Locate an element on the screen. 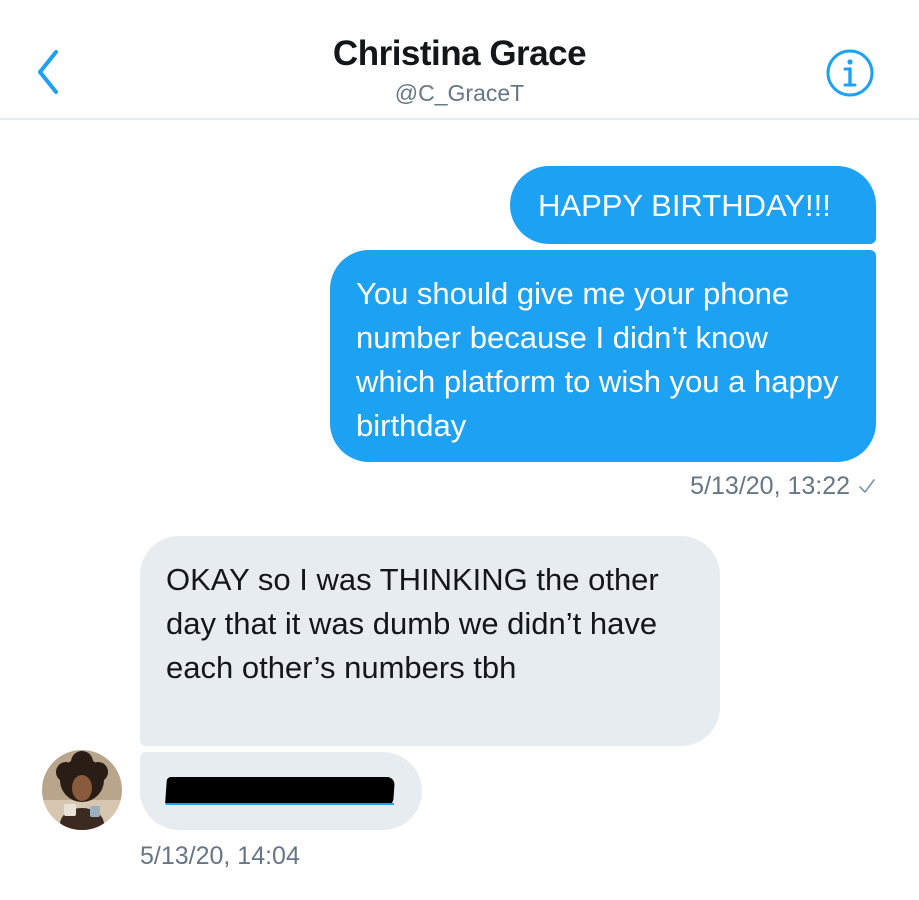 The height and width of the screenshot is (900, 919). message-timestamp: 5/13/20, 13:22 is located at coordinates (770, 486).